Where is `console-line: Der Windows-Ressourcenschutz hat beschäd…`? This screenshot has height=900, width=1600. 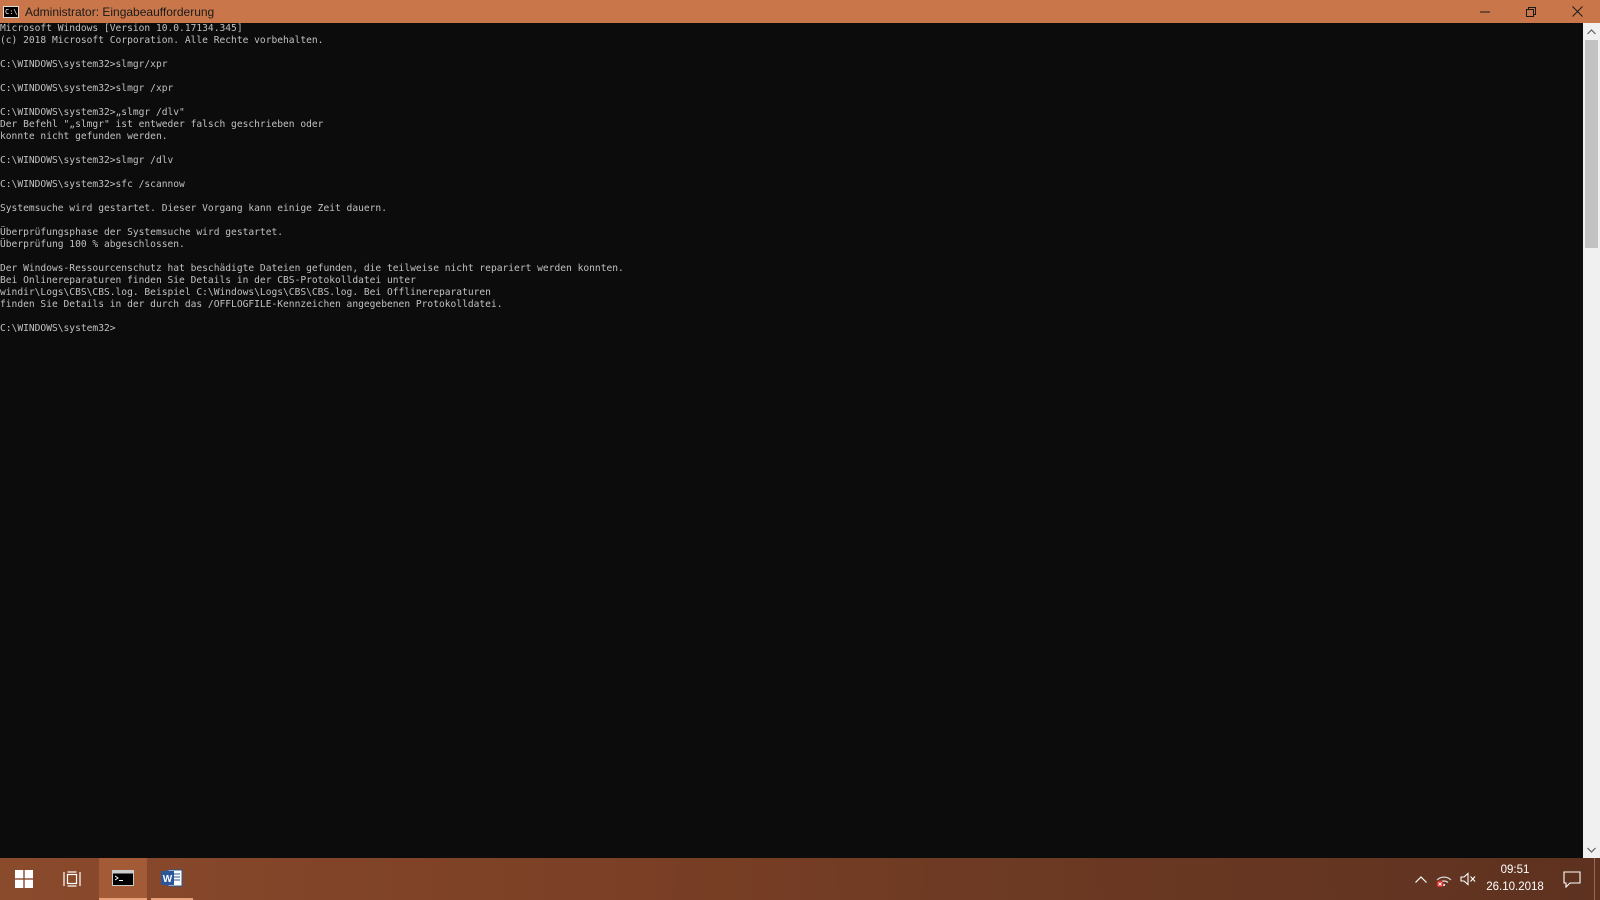 console-line: Der Windows-Ressourcenschutz hat beschäd… is located at coordinates (312, 268).